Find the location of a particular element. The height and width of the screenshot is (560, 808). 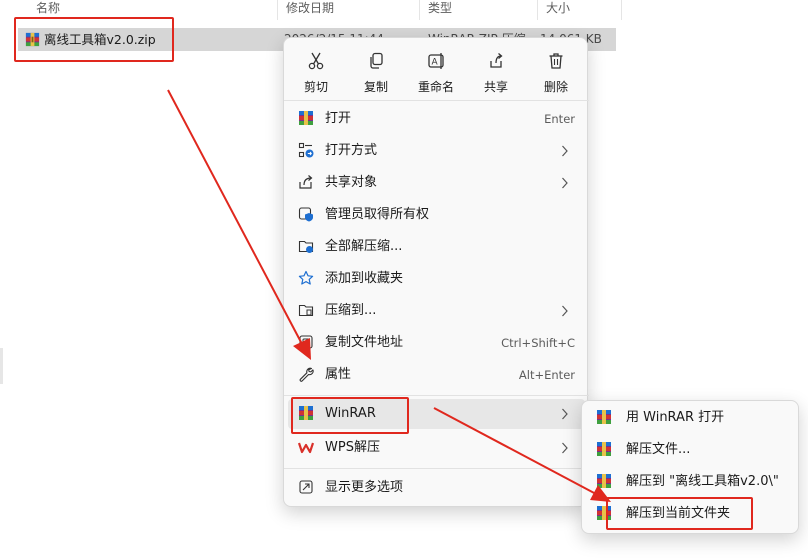

submenu-item-label: 用 WinRAR 打开 is located at coordinates (675, 417).